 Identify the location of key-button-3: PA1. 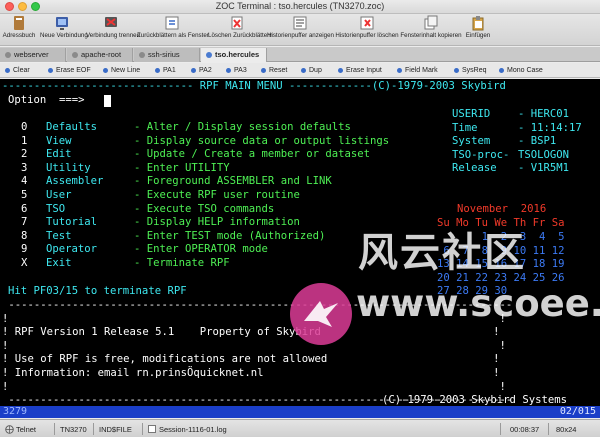
(165, 70).